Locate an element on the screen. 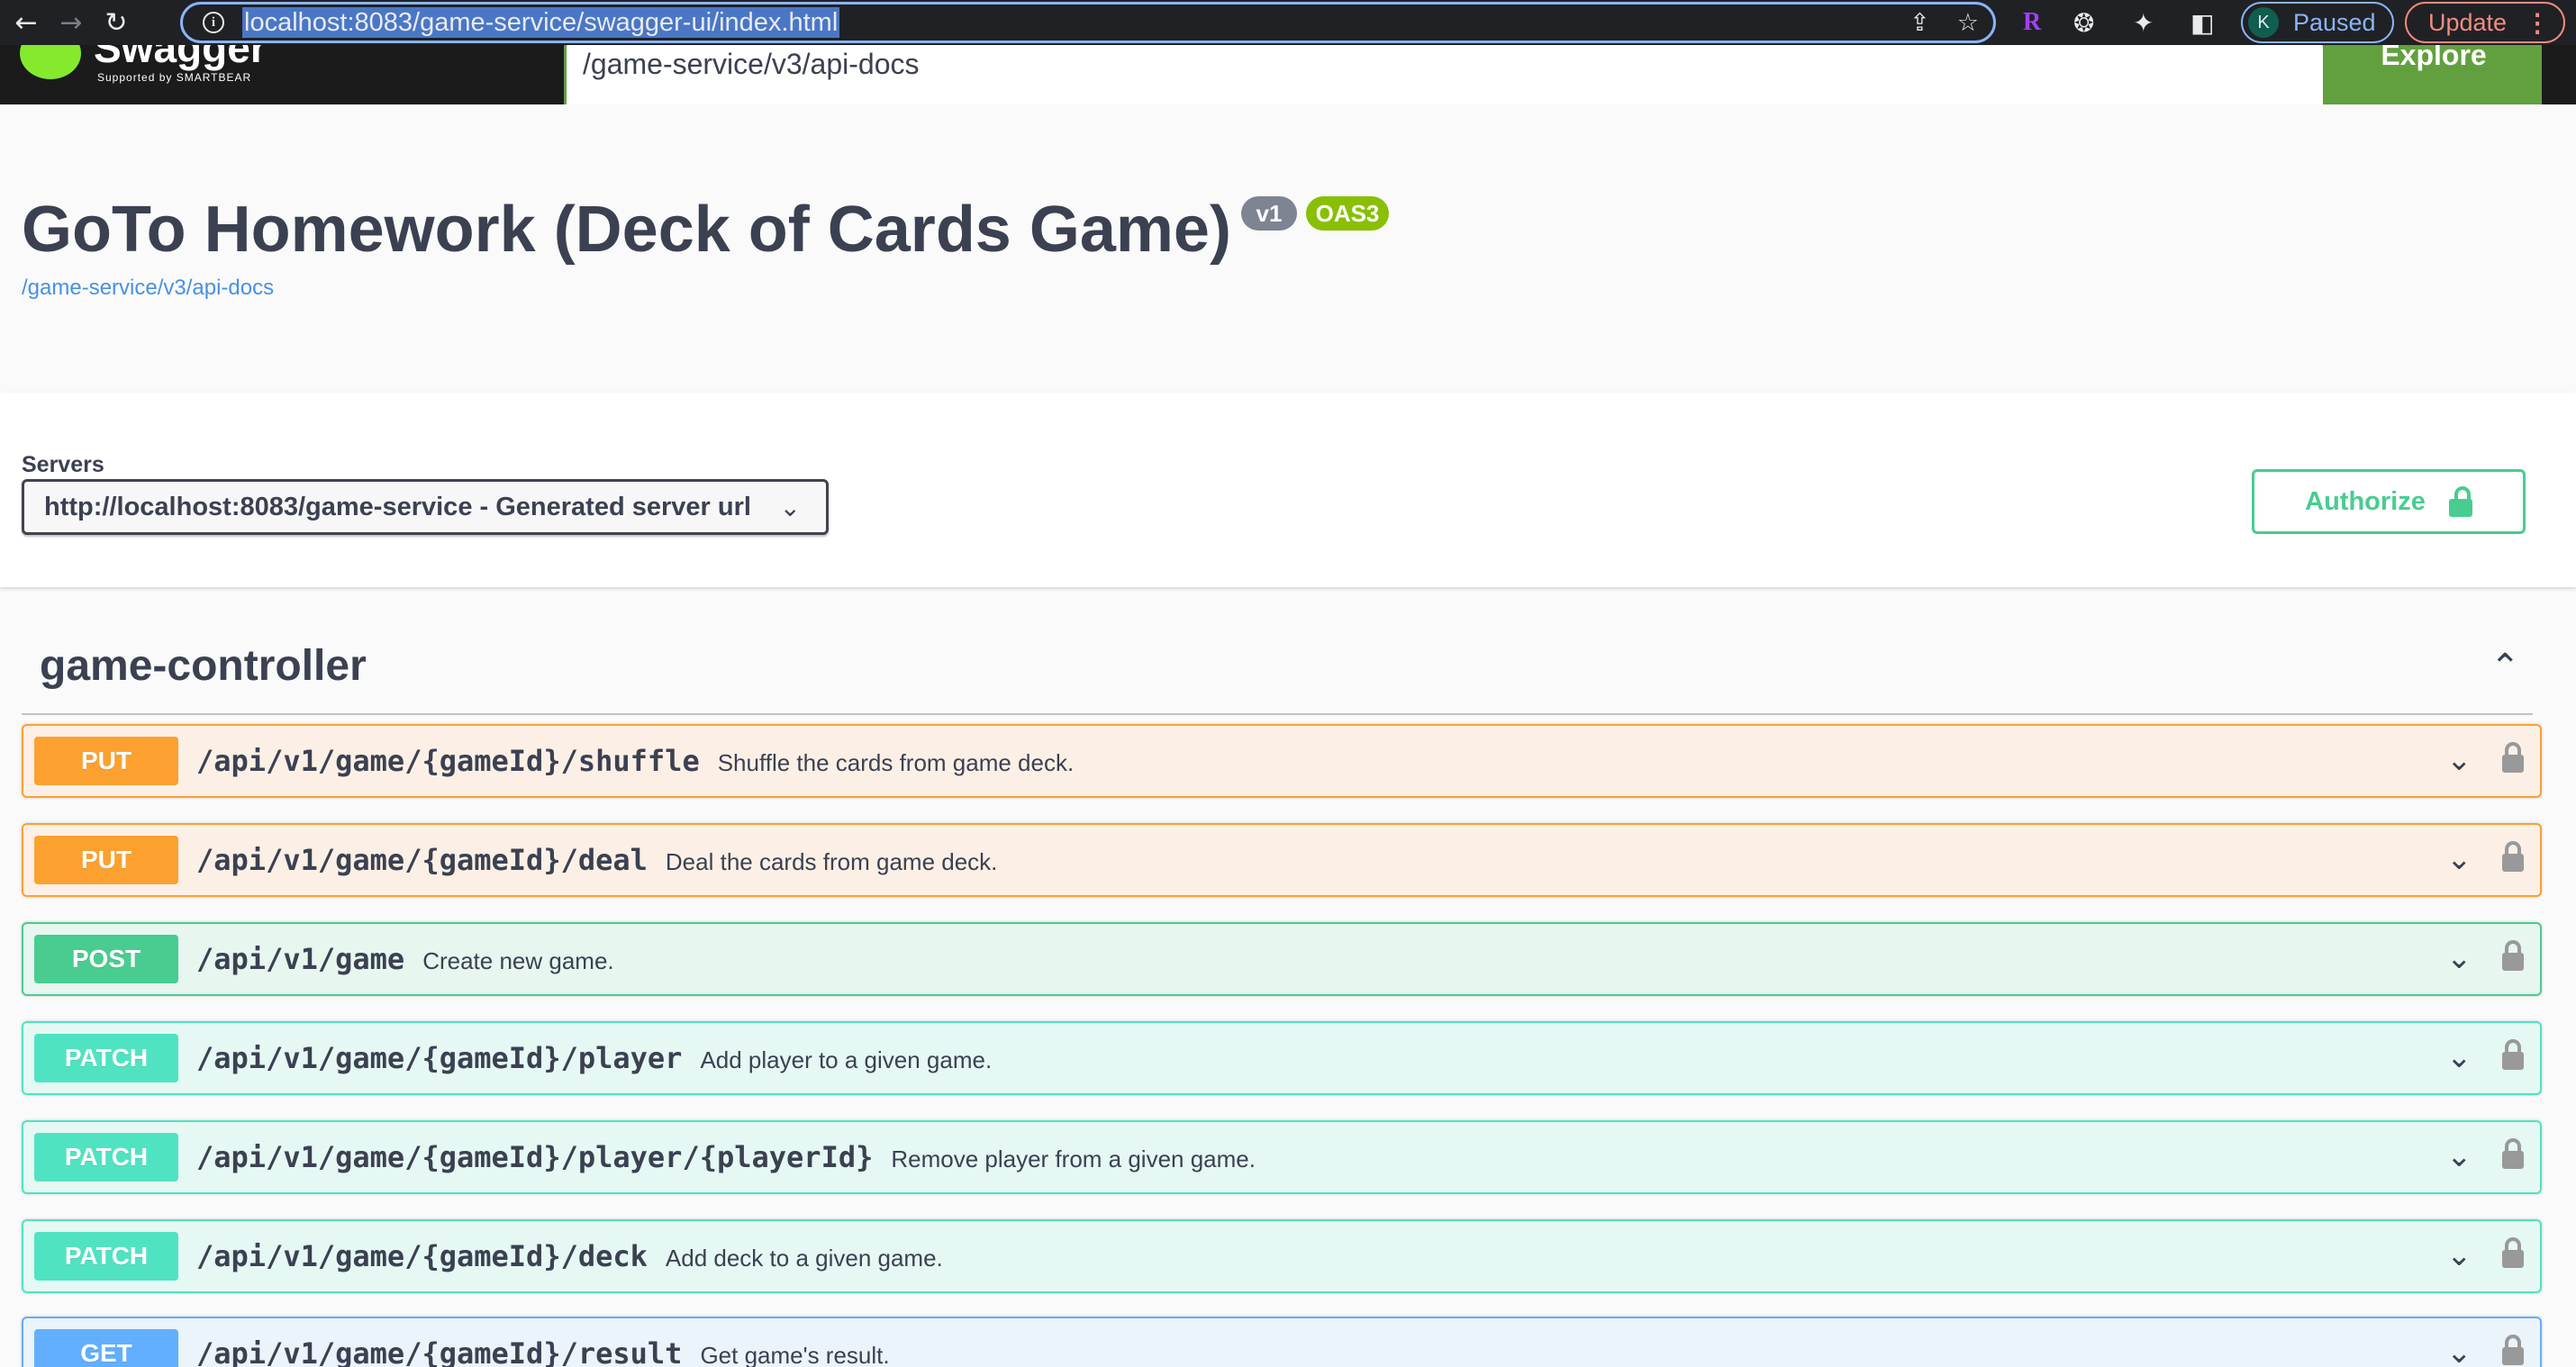 This screenshot has height=1367, width=2576. path-text: /api/v1/game/{gameId}/shuffle is located at coordinates (448, 761).